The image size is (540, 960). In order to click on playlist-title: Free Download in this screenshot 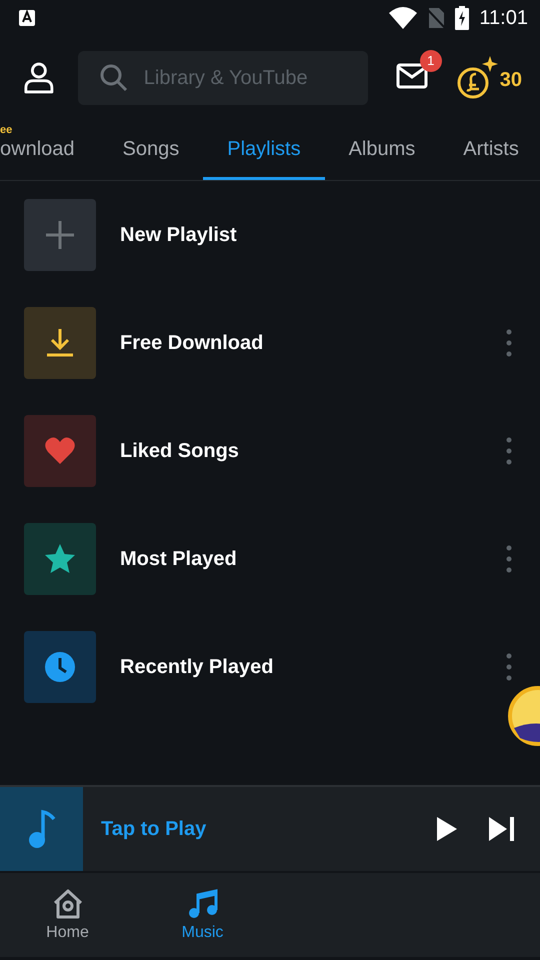, I will do `click(313, 343)`.